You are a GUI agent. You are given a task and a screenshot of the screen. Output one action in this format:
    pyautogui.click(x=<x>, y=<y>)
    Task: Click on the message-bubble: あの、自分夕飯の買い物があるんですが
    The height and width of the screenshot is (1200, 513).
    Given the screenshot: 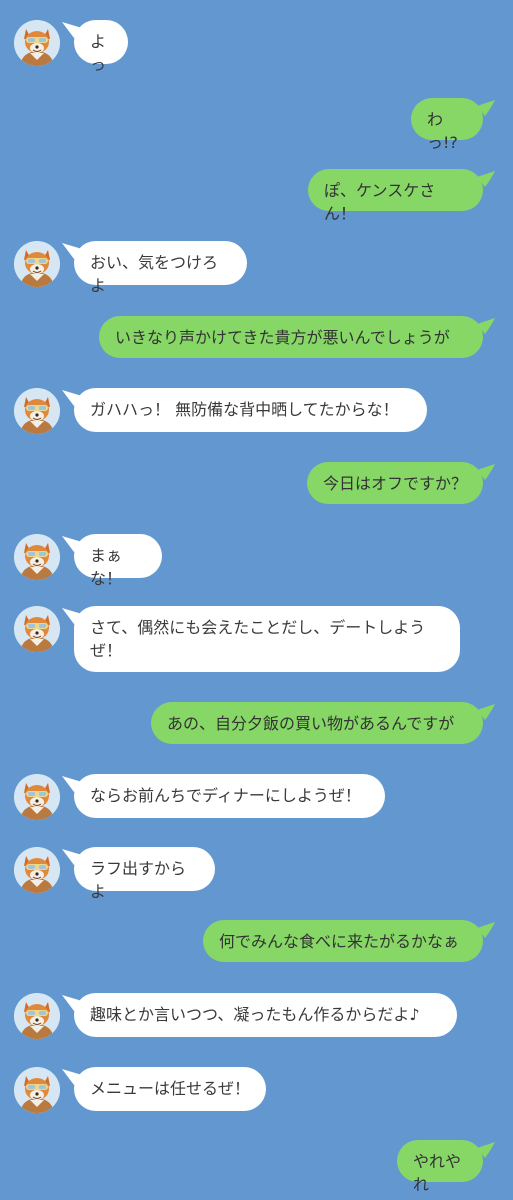 What is the action you would take?
    pyautogui.click(x=317, y=723)
    